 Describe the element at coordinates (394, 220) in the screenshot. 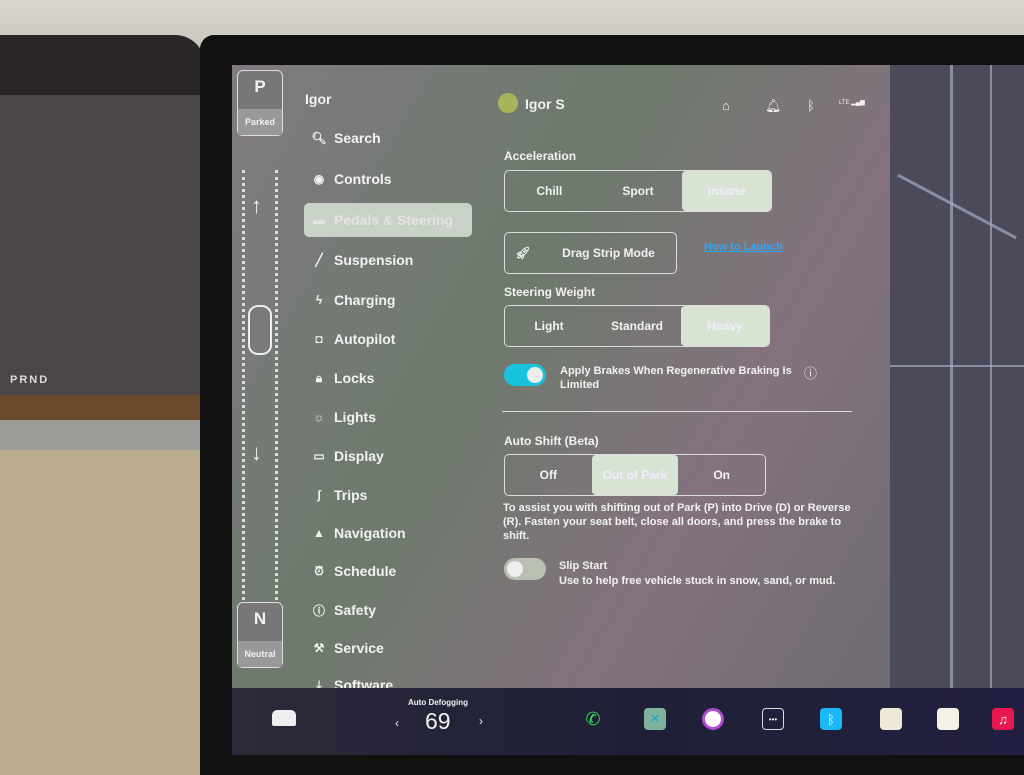

I see `sidebar-item-label: Pedals & Steering` at that location.